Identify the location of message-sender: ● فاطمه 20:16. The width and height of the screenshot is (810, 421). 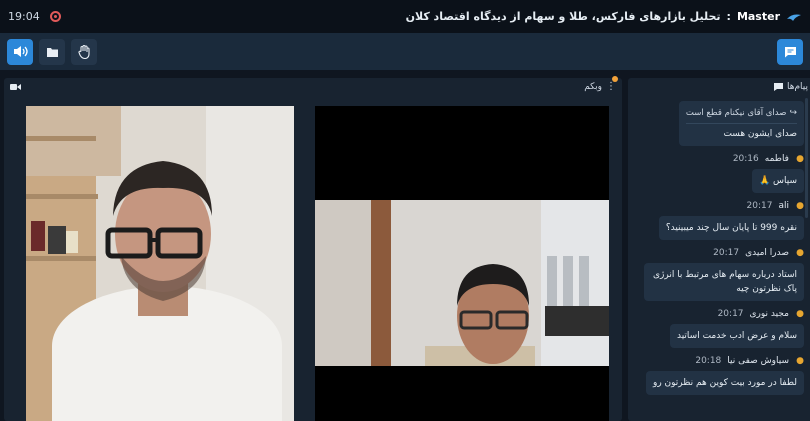
(720, 159).